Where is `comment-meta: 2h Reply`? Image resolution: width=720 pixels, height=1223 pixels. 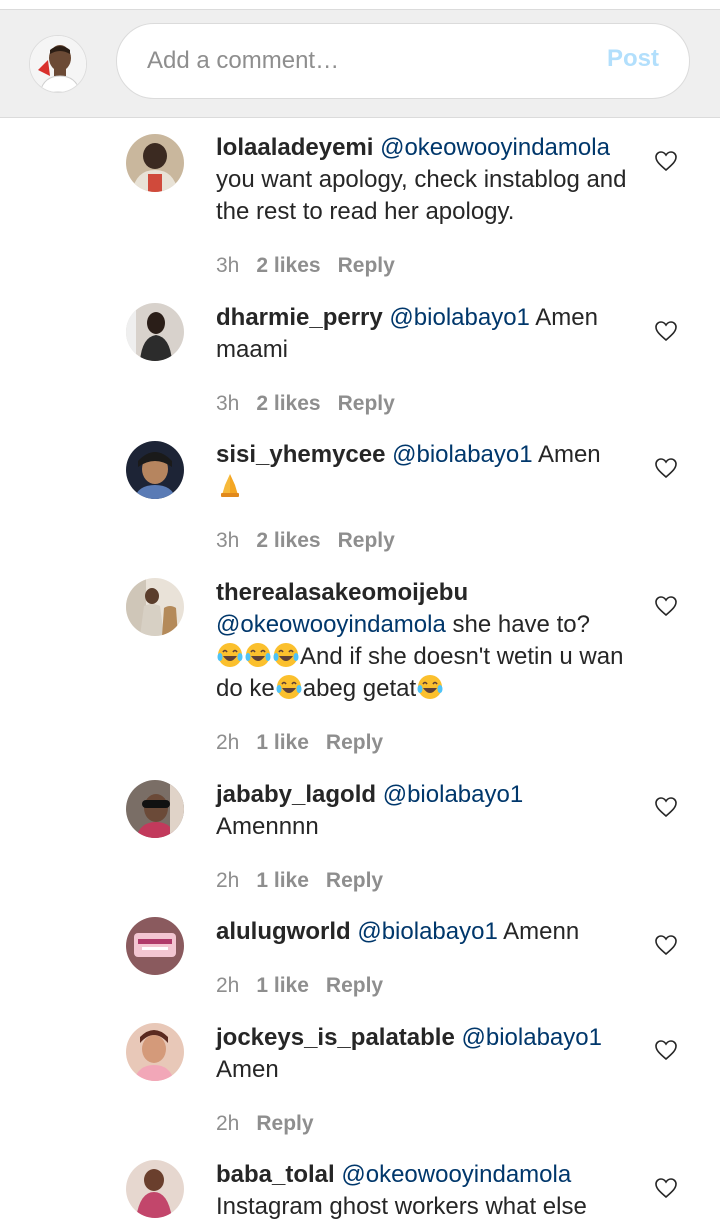 comment-meta: 2h Reply is located at coordinates (273, 1124).